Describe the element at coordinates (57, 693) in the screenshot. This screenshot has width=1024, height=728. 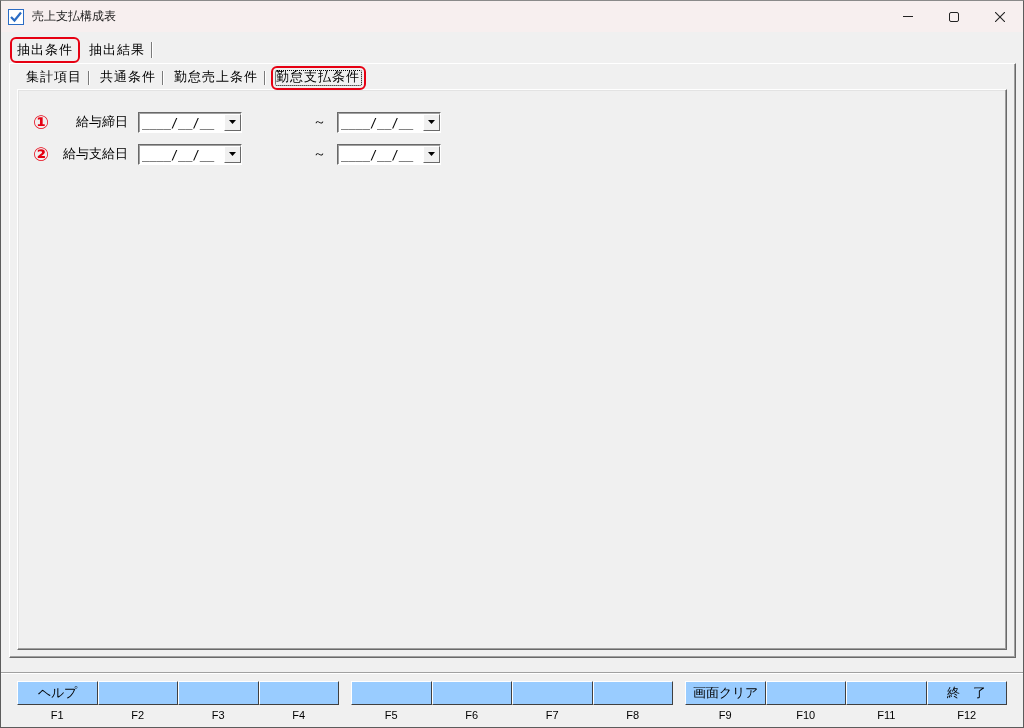
I see `function-key-button: ヘルプ` at that location.